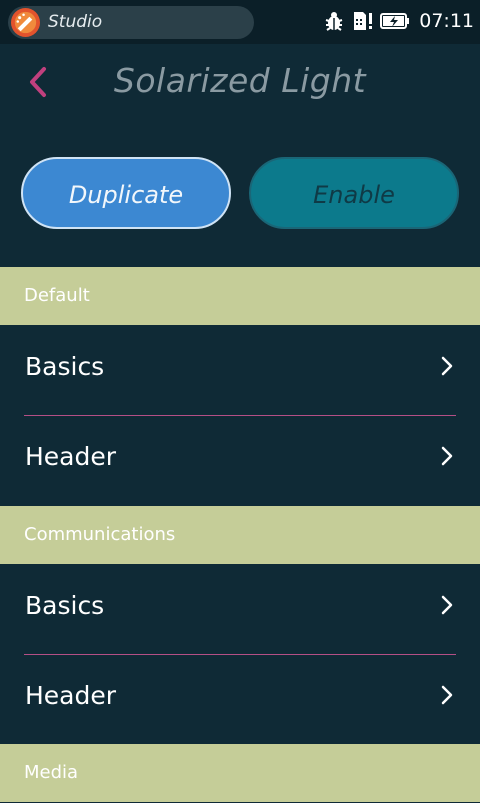 The image size is (480, 803). What do you see at coordinates (240, 296) in the screenshot?
I see `section-header-default: Default` at bounding box center [240, 296].